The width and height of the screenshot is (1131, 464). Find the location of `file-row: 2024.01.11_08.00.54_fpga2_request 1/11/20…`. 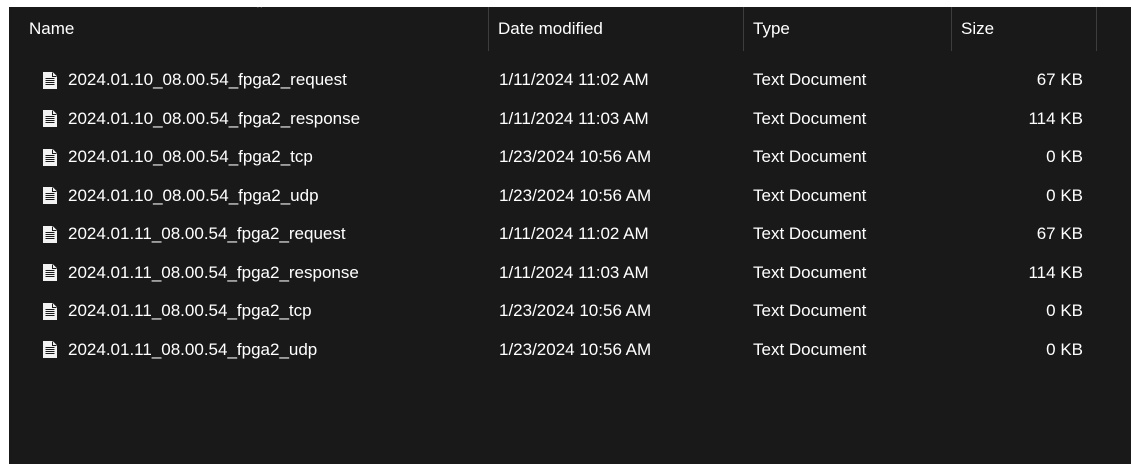

file-row: 2024.01.11_08.00.54_fpga2_request 1/11/20… is located at coordinates (570, 234).